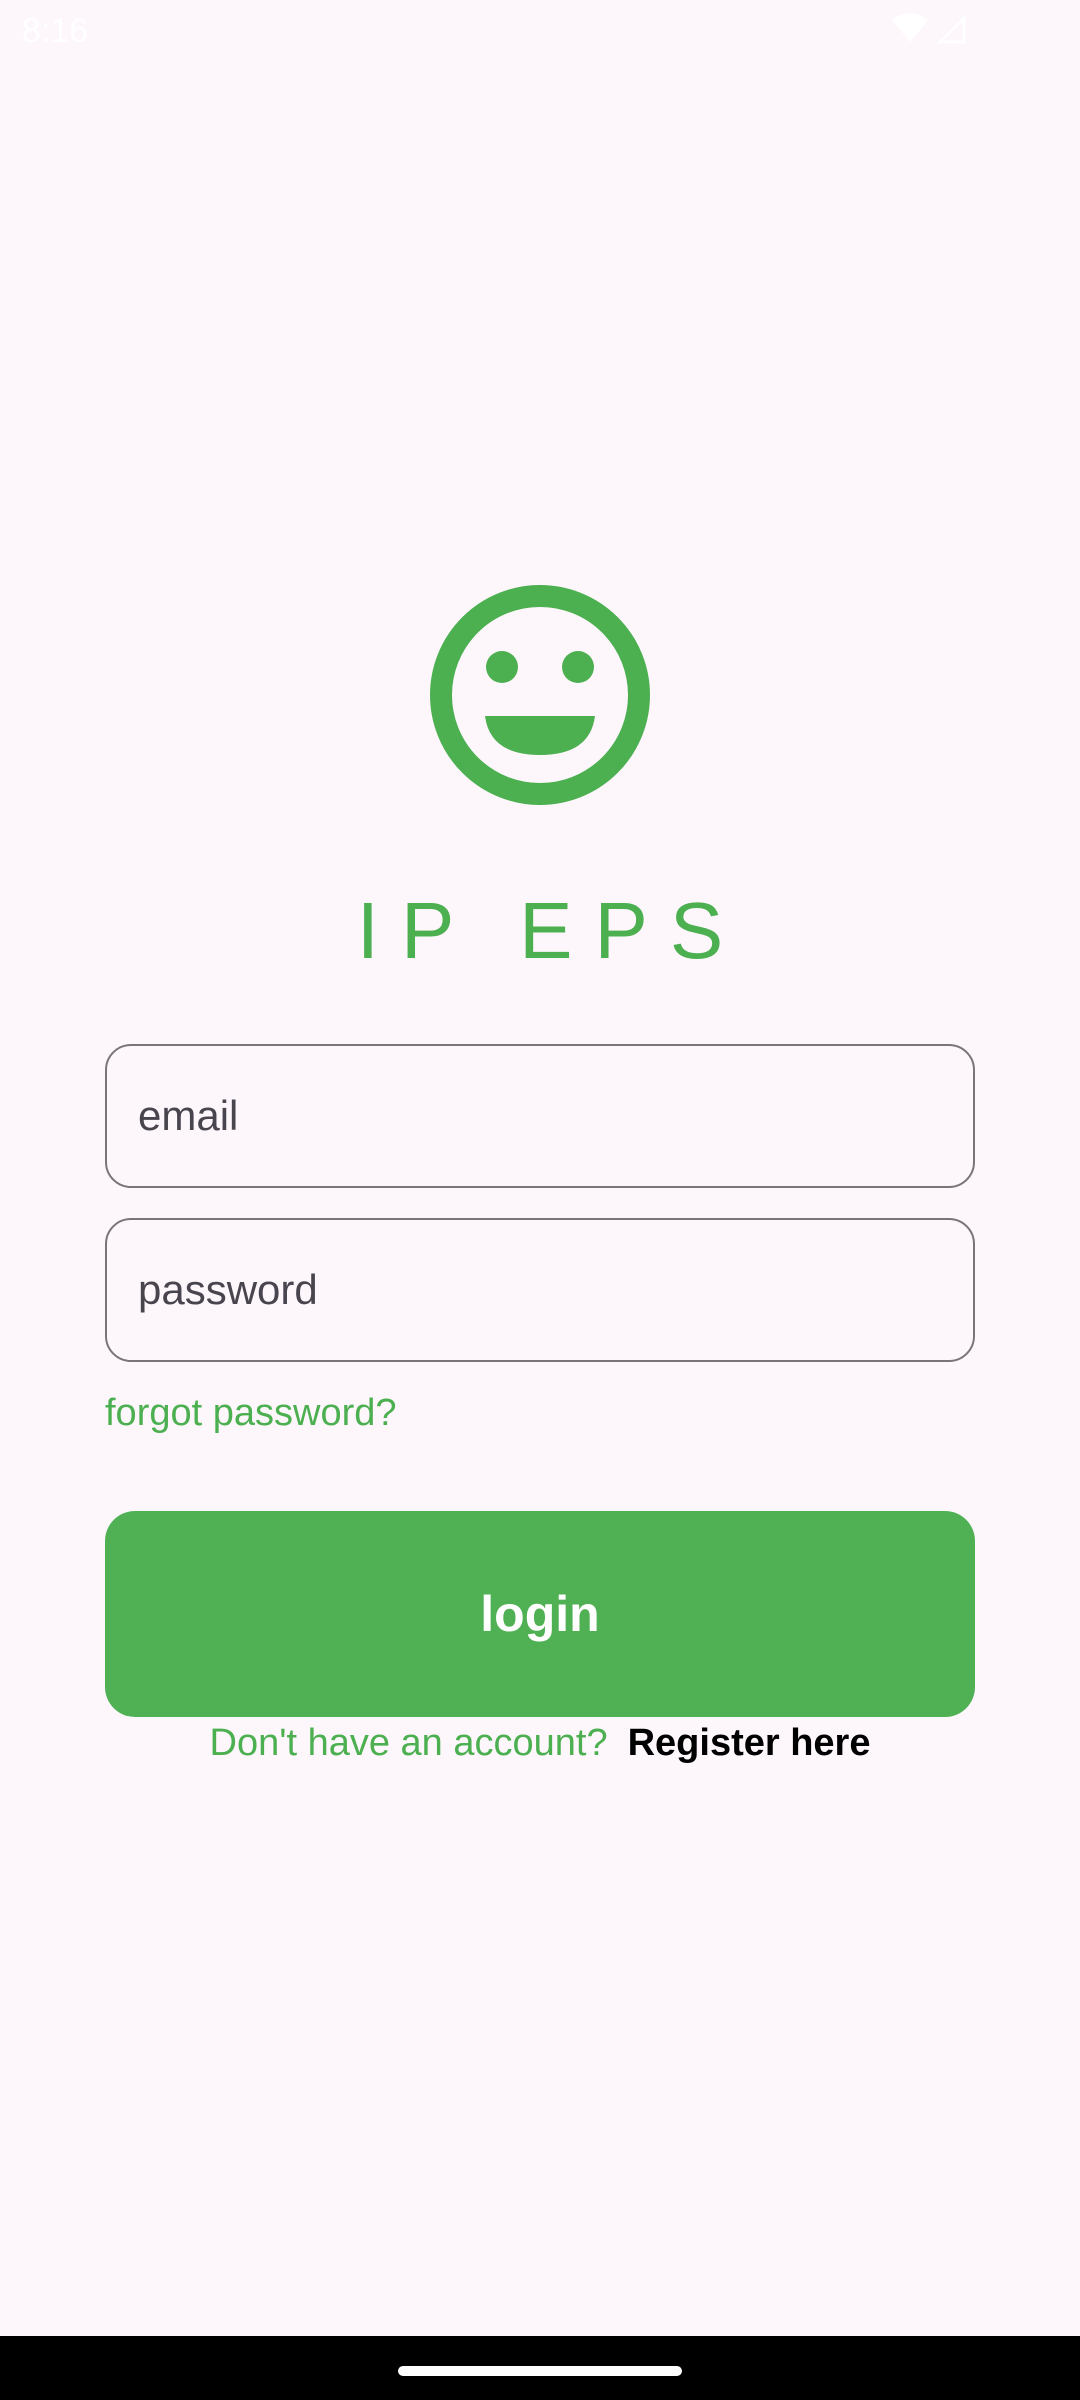 Image resolution: width=1080 pixels, height=2400 pixels. Describe the element at coordinates (540, 2371) in the screenshot. I see `home-indicator` at that location.